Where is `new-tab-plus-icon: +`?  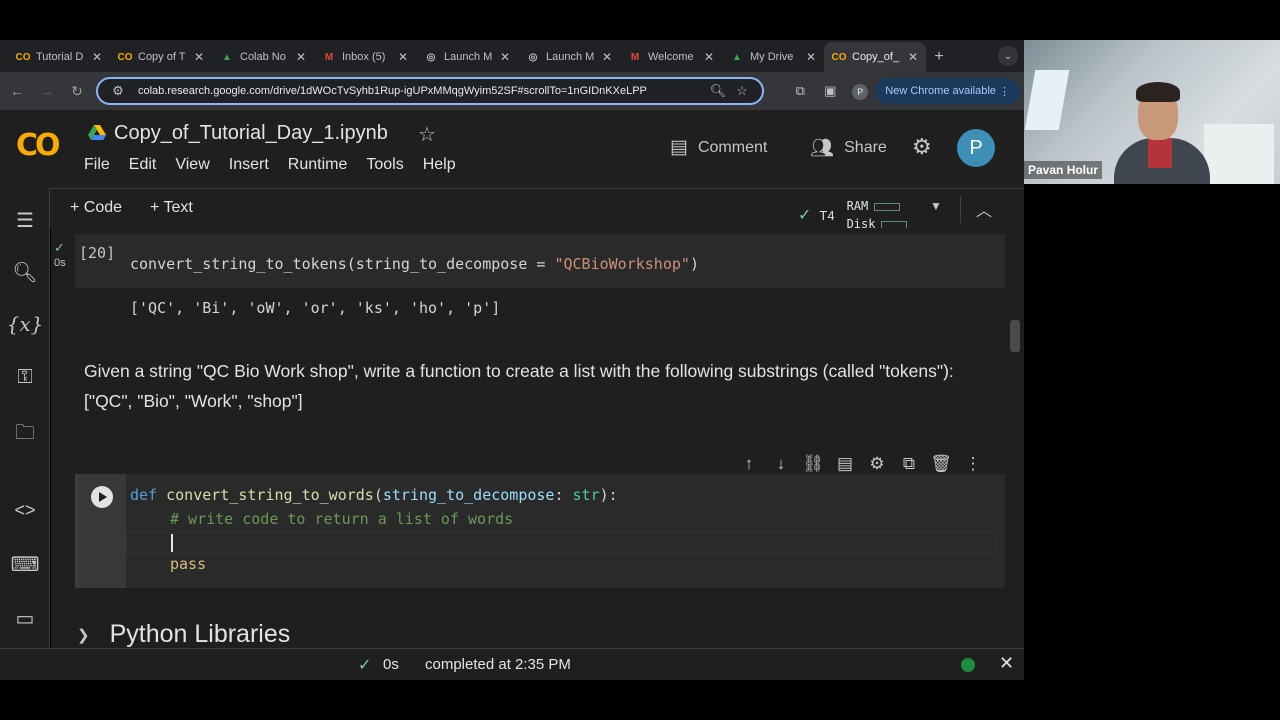
new-tab-plus-icon: + is located at coordinates (939, 57).